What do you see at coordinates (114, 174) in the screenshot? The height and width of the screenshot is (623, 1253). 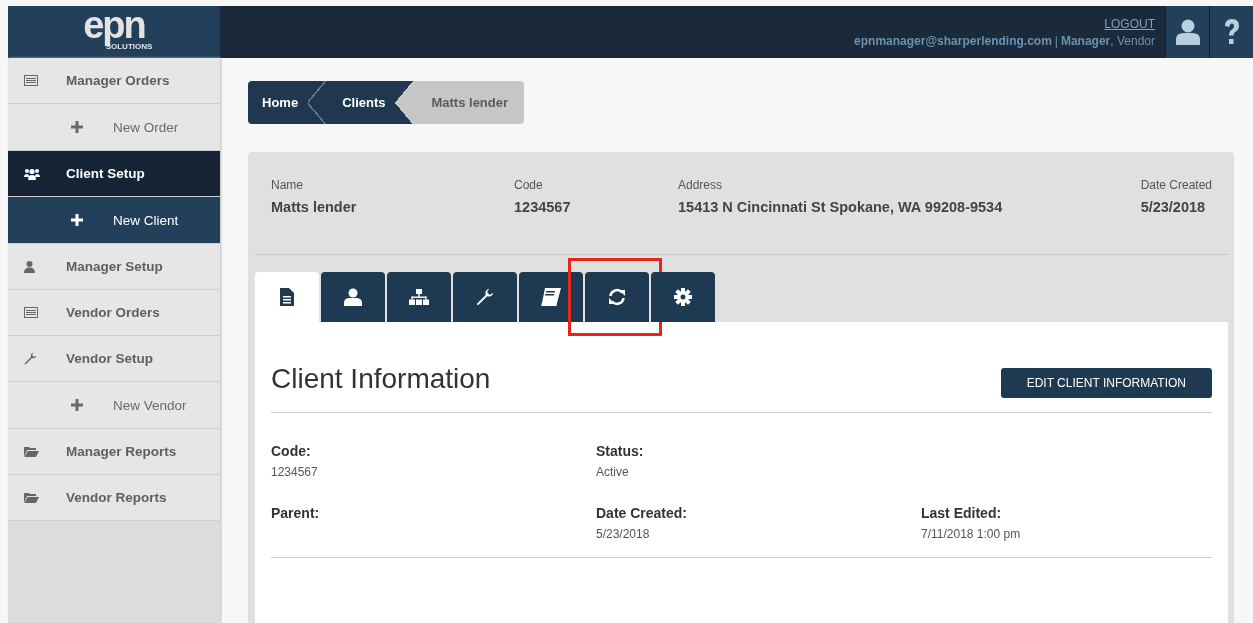 I see `sidebar-item: Client Setup` at bounding box center [114, 174].